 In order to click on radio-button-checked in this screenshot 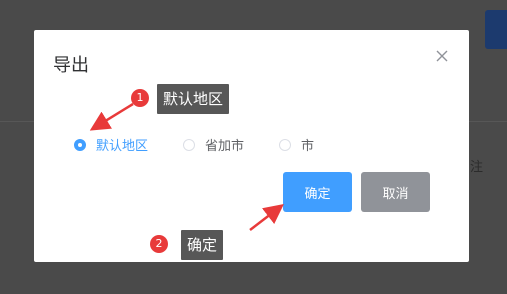, I will do `click(80, 144)`.